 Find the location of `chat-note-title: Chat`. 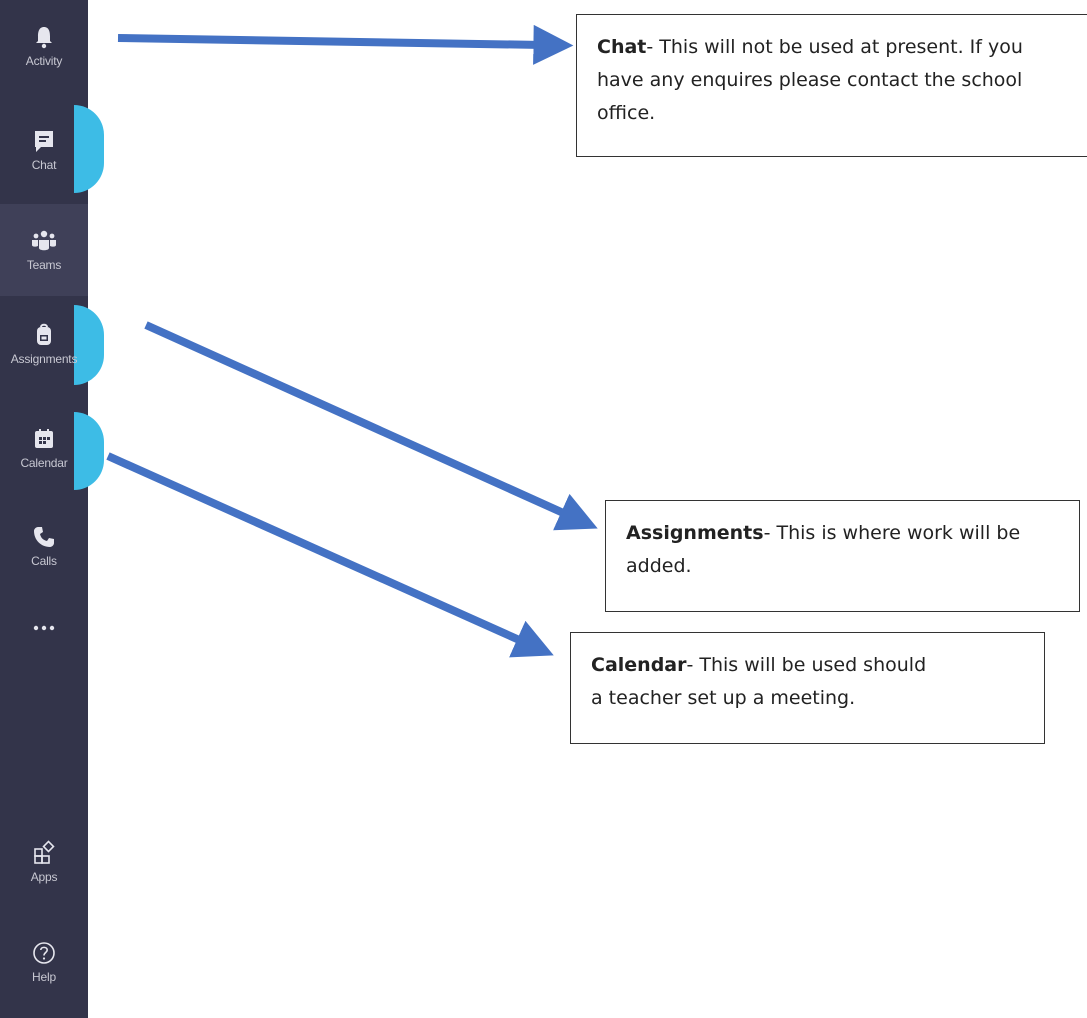

chat-note-title: Chat is located at coordinates (622, 47).